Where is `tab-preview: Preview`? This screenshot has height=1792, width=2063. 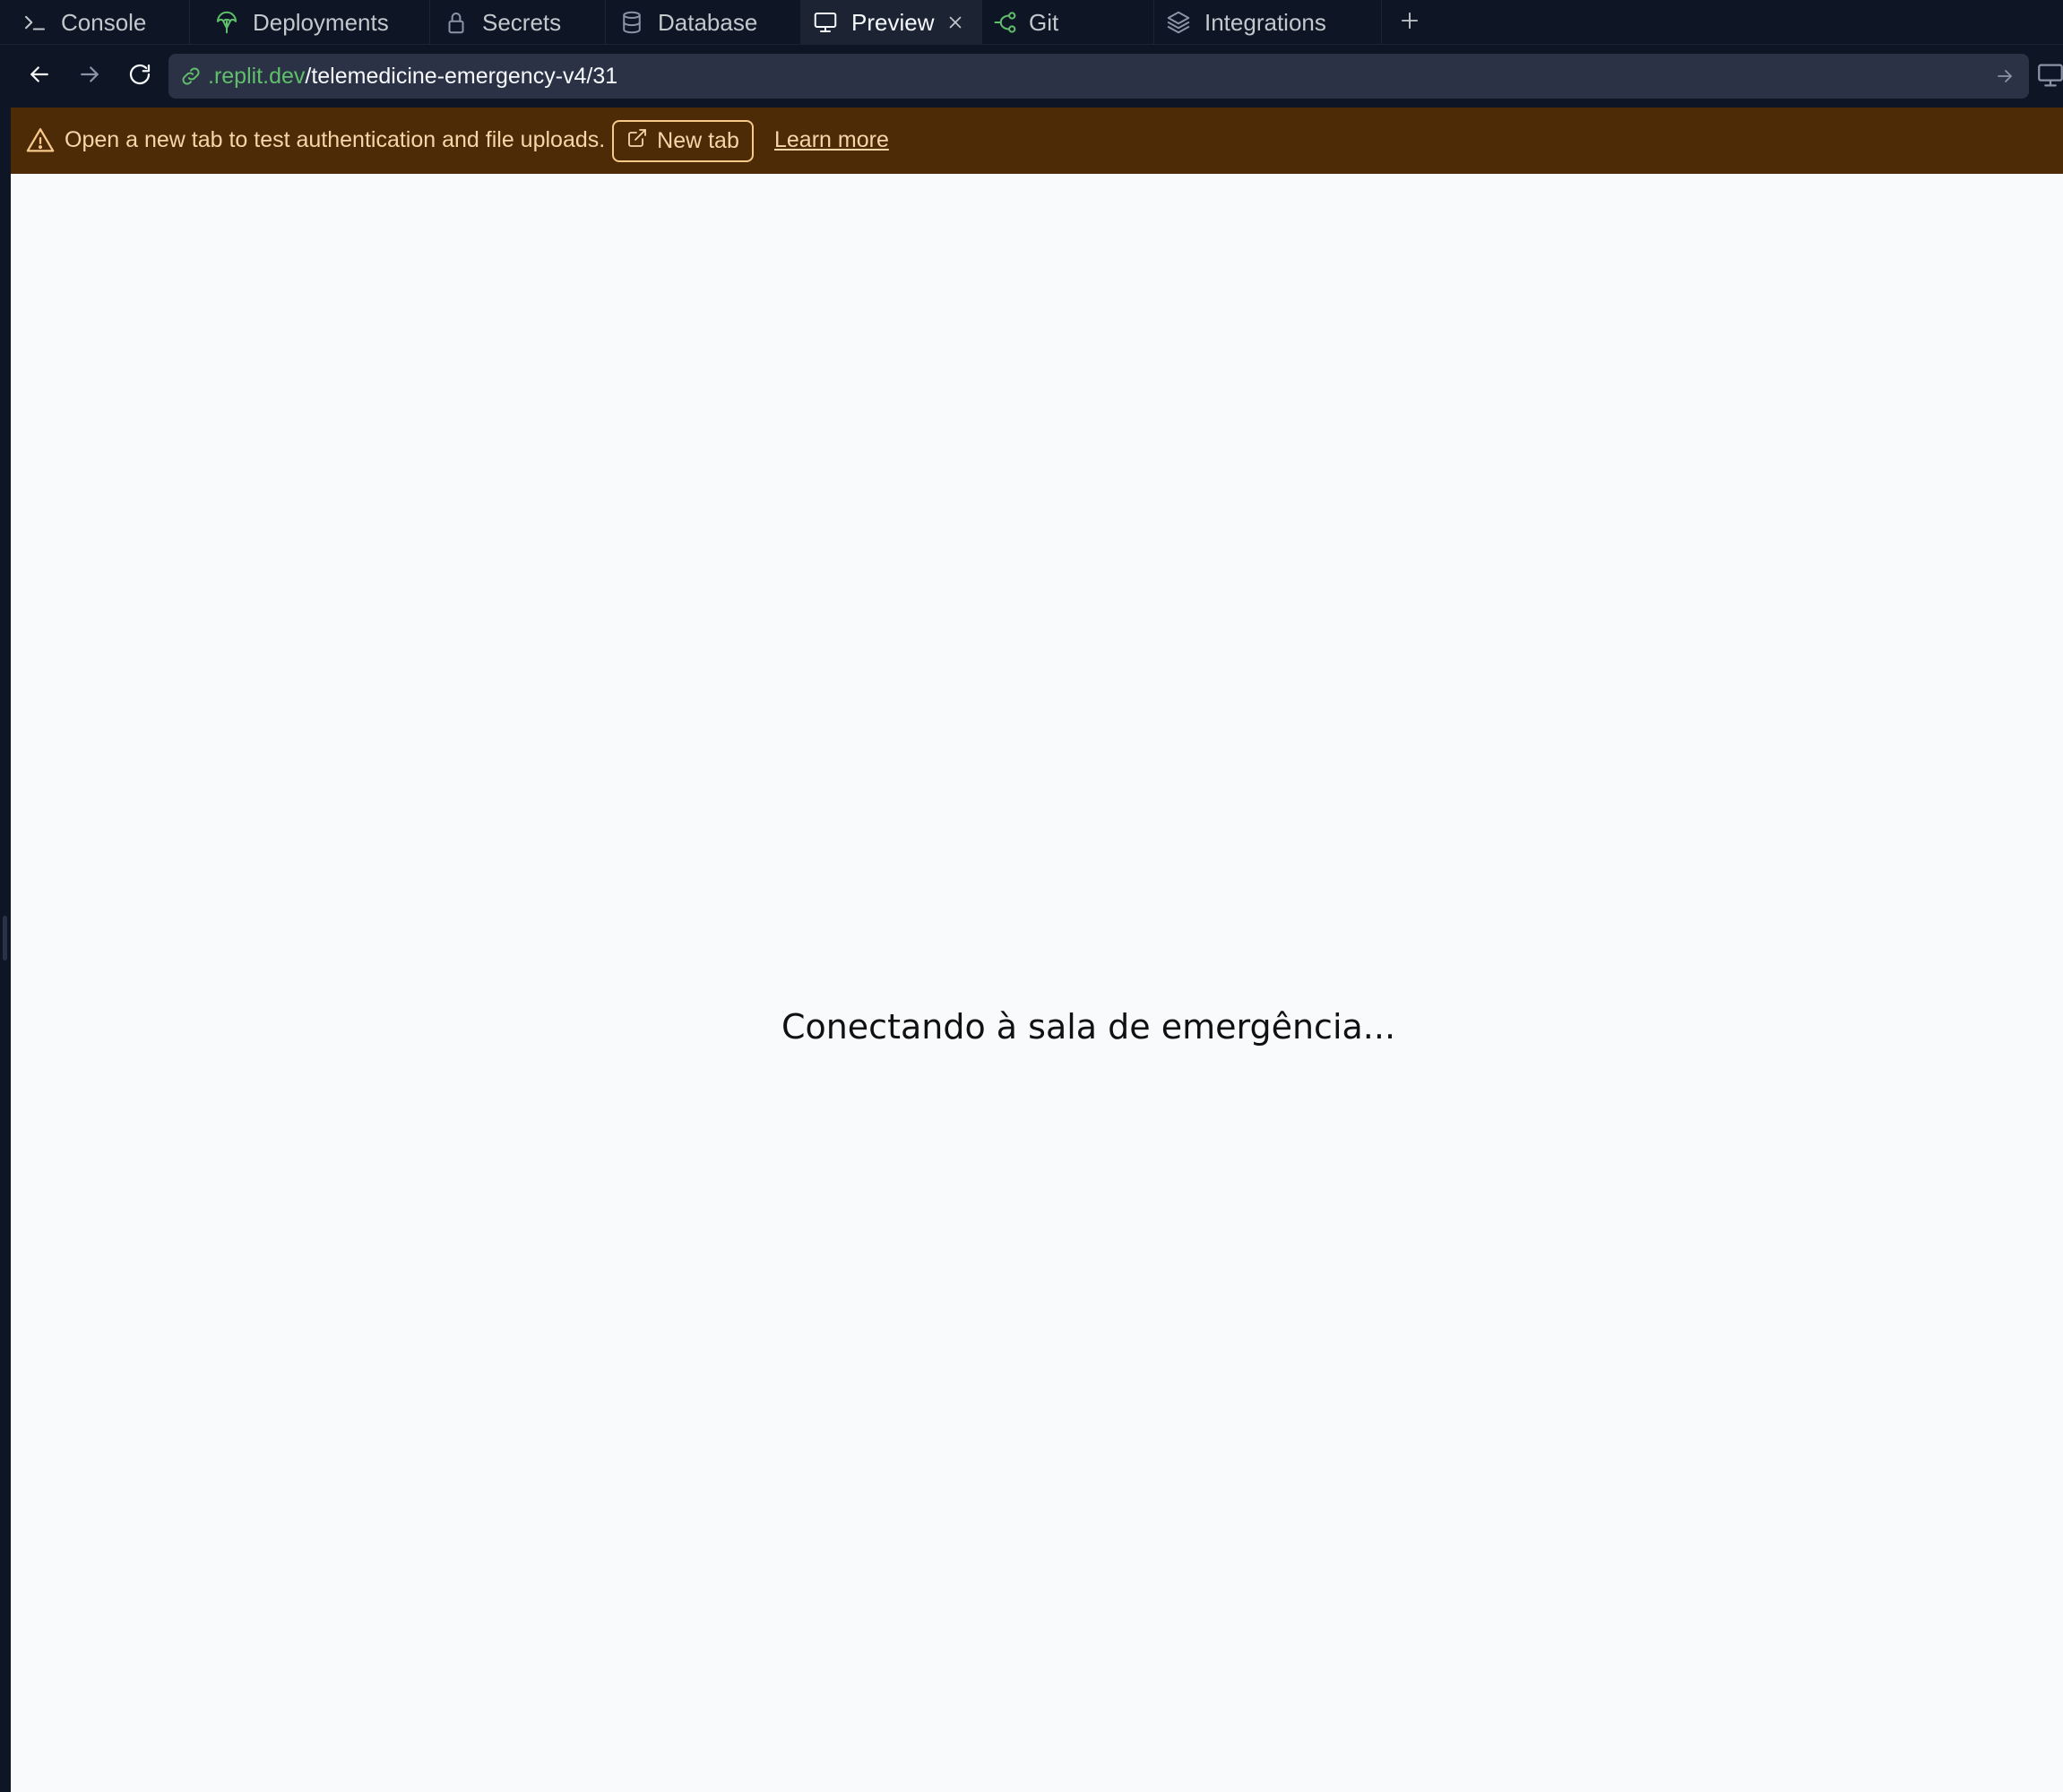 tab-preview: Preview is located at coordinates (891, 22).